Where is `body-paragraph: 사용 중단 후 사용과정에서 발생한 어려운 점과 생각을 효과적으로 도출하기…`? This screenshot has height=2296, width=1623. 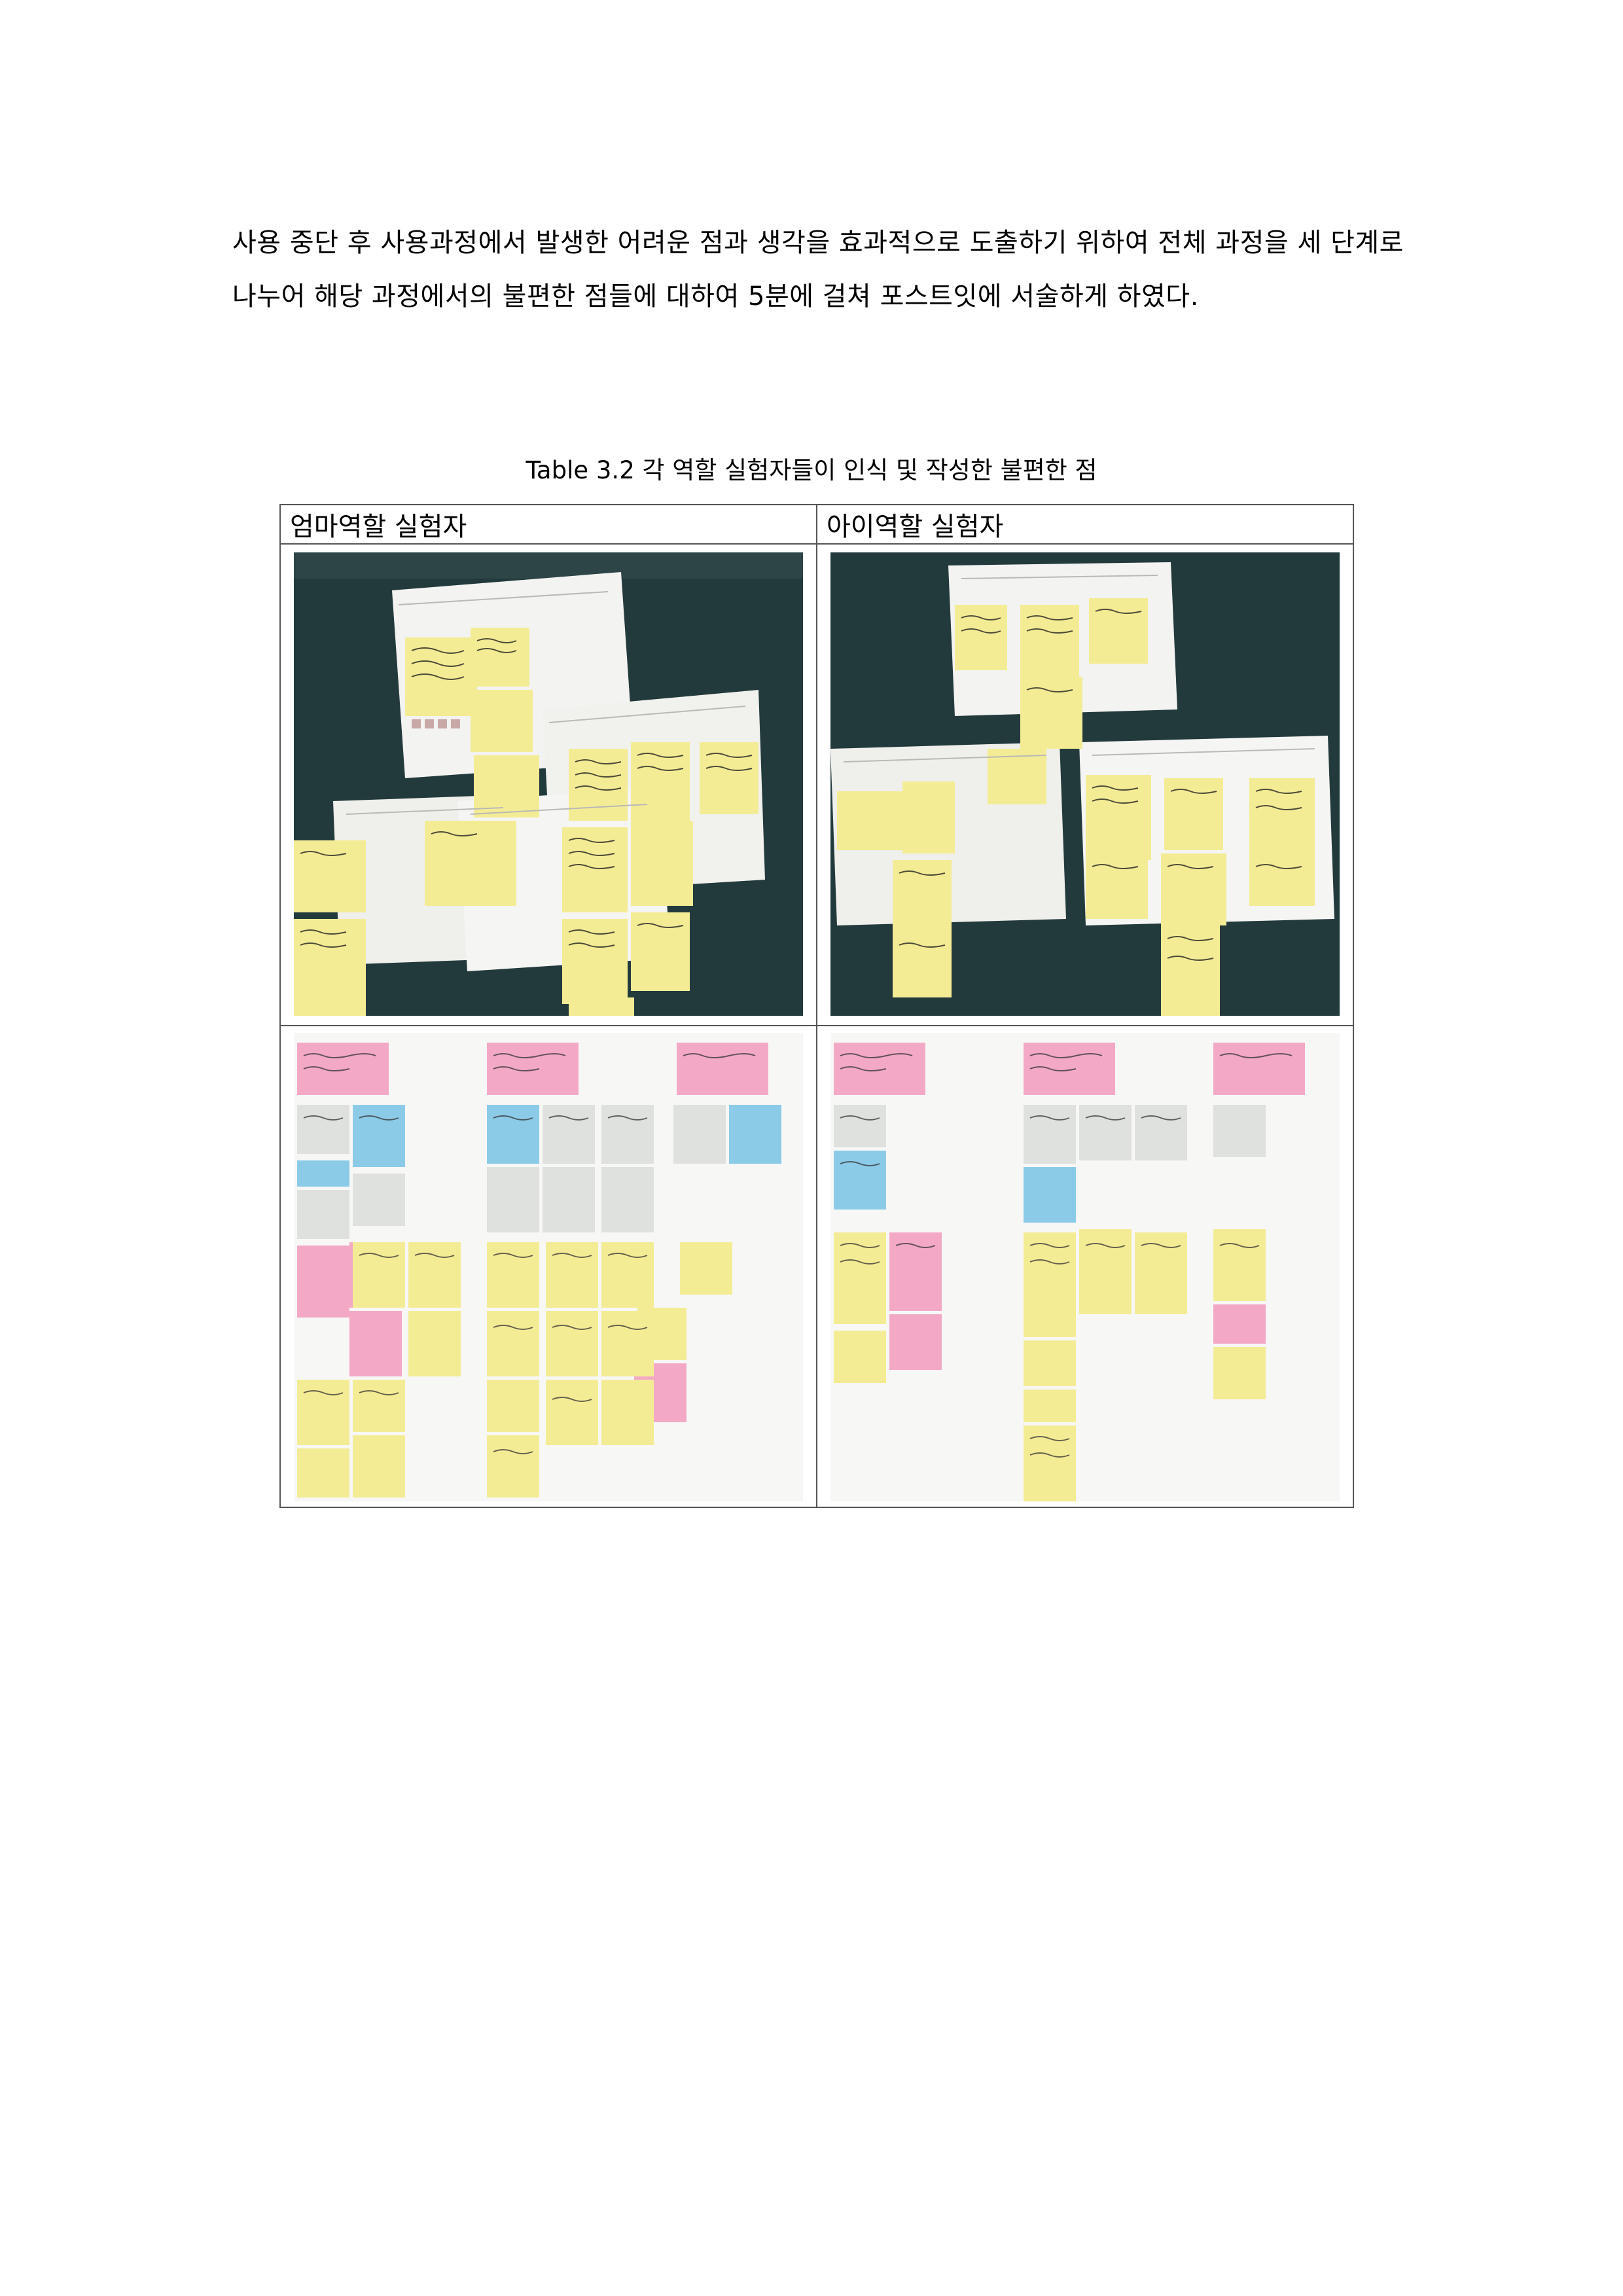
body-paragraph: 사용 중단 후 사용과정에서 발생한 어려운 점과 생각을 효과적으로 도출하기… is located at coordinates (818, 270).